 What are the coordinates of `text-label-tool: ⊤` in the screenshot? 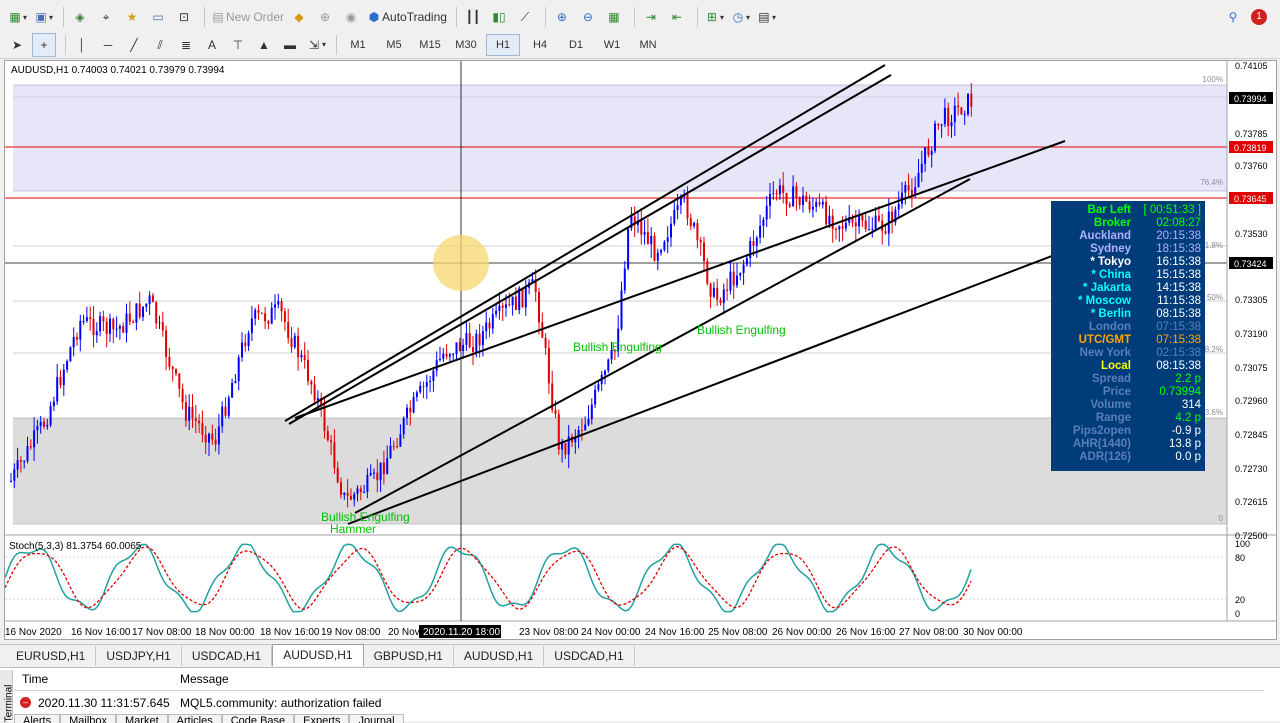 It's located at (238, 45).